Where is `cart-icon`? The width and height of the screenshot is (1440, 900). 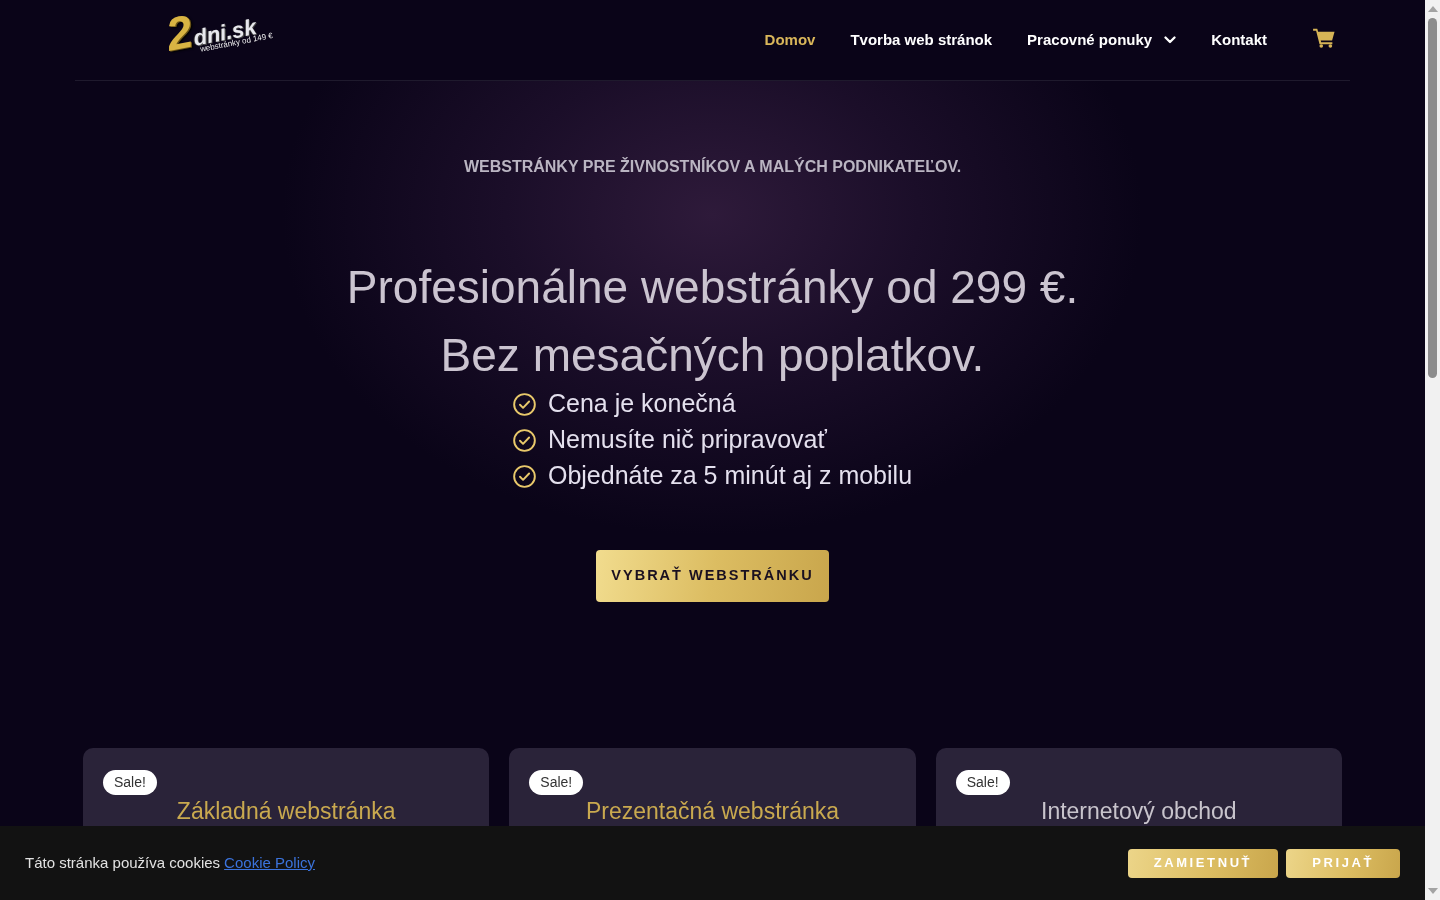
cart-icon is located at coordinates (1324, 38).